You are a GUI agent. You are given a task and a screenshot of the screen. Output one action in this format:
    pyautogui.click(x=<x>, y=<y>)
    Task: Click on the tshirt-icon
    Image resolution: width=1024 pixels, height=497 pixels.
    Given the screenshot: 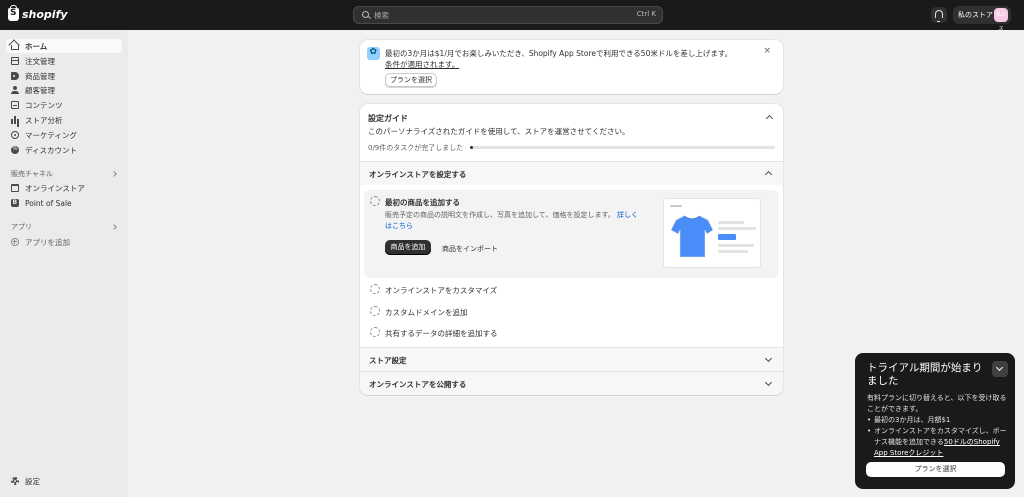 What is the action you would take?
    pyautogui.click(x=692, y=236)
    